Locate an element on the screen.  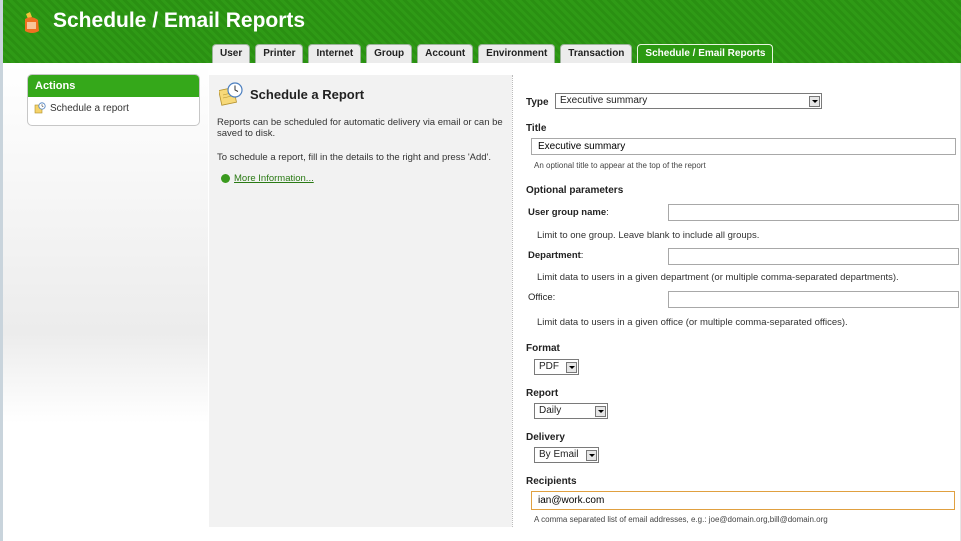
schedule-report-action: Schedule a report is located at coordinates (113, 108).